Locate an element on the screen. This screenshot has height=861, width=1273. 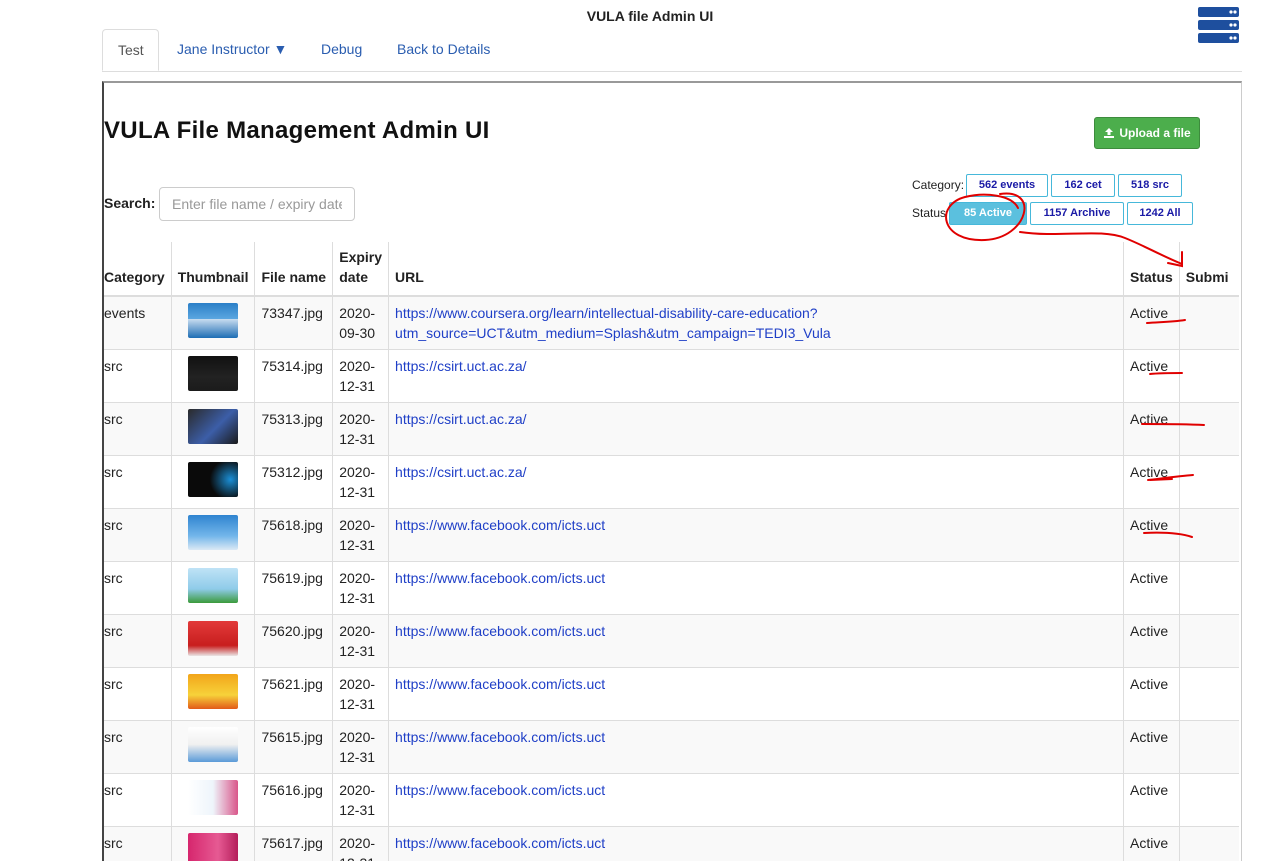
cell-file-name: 75314.jpg is located at coordinates (294, 376).